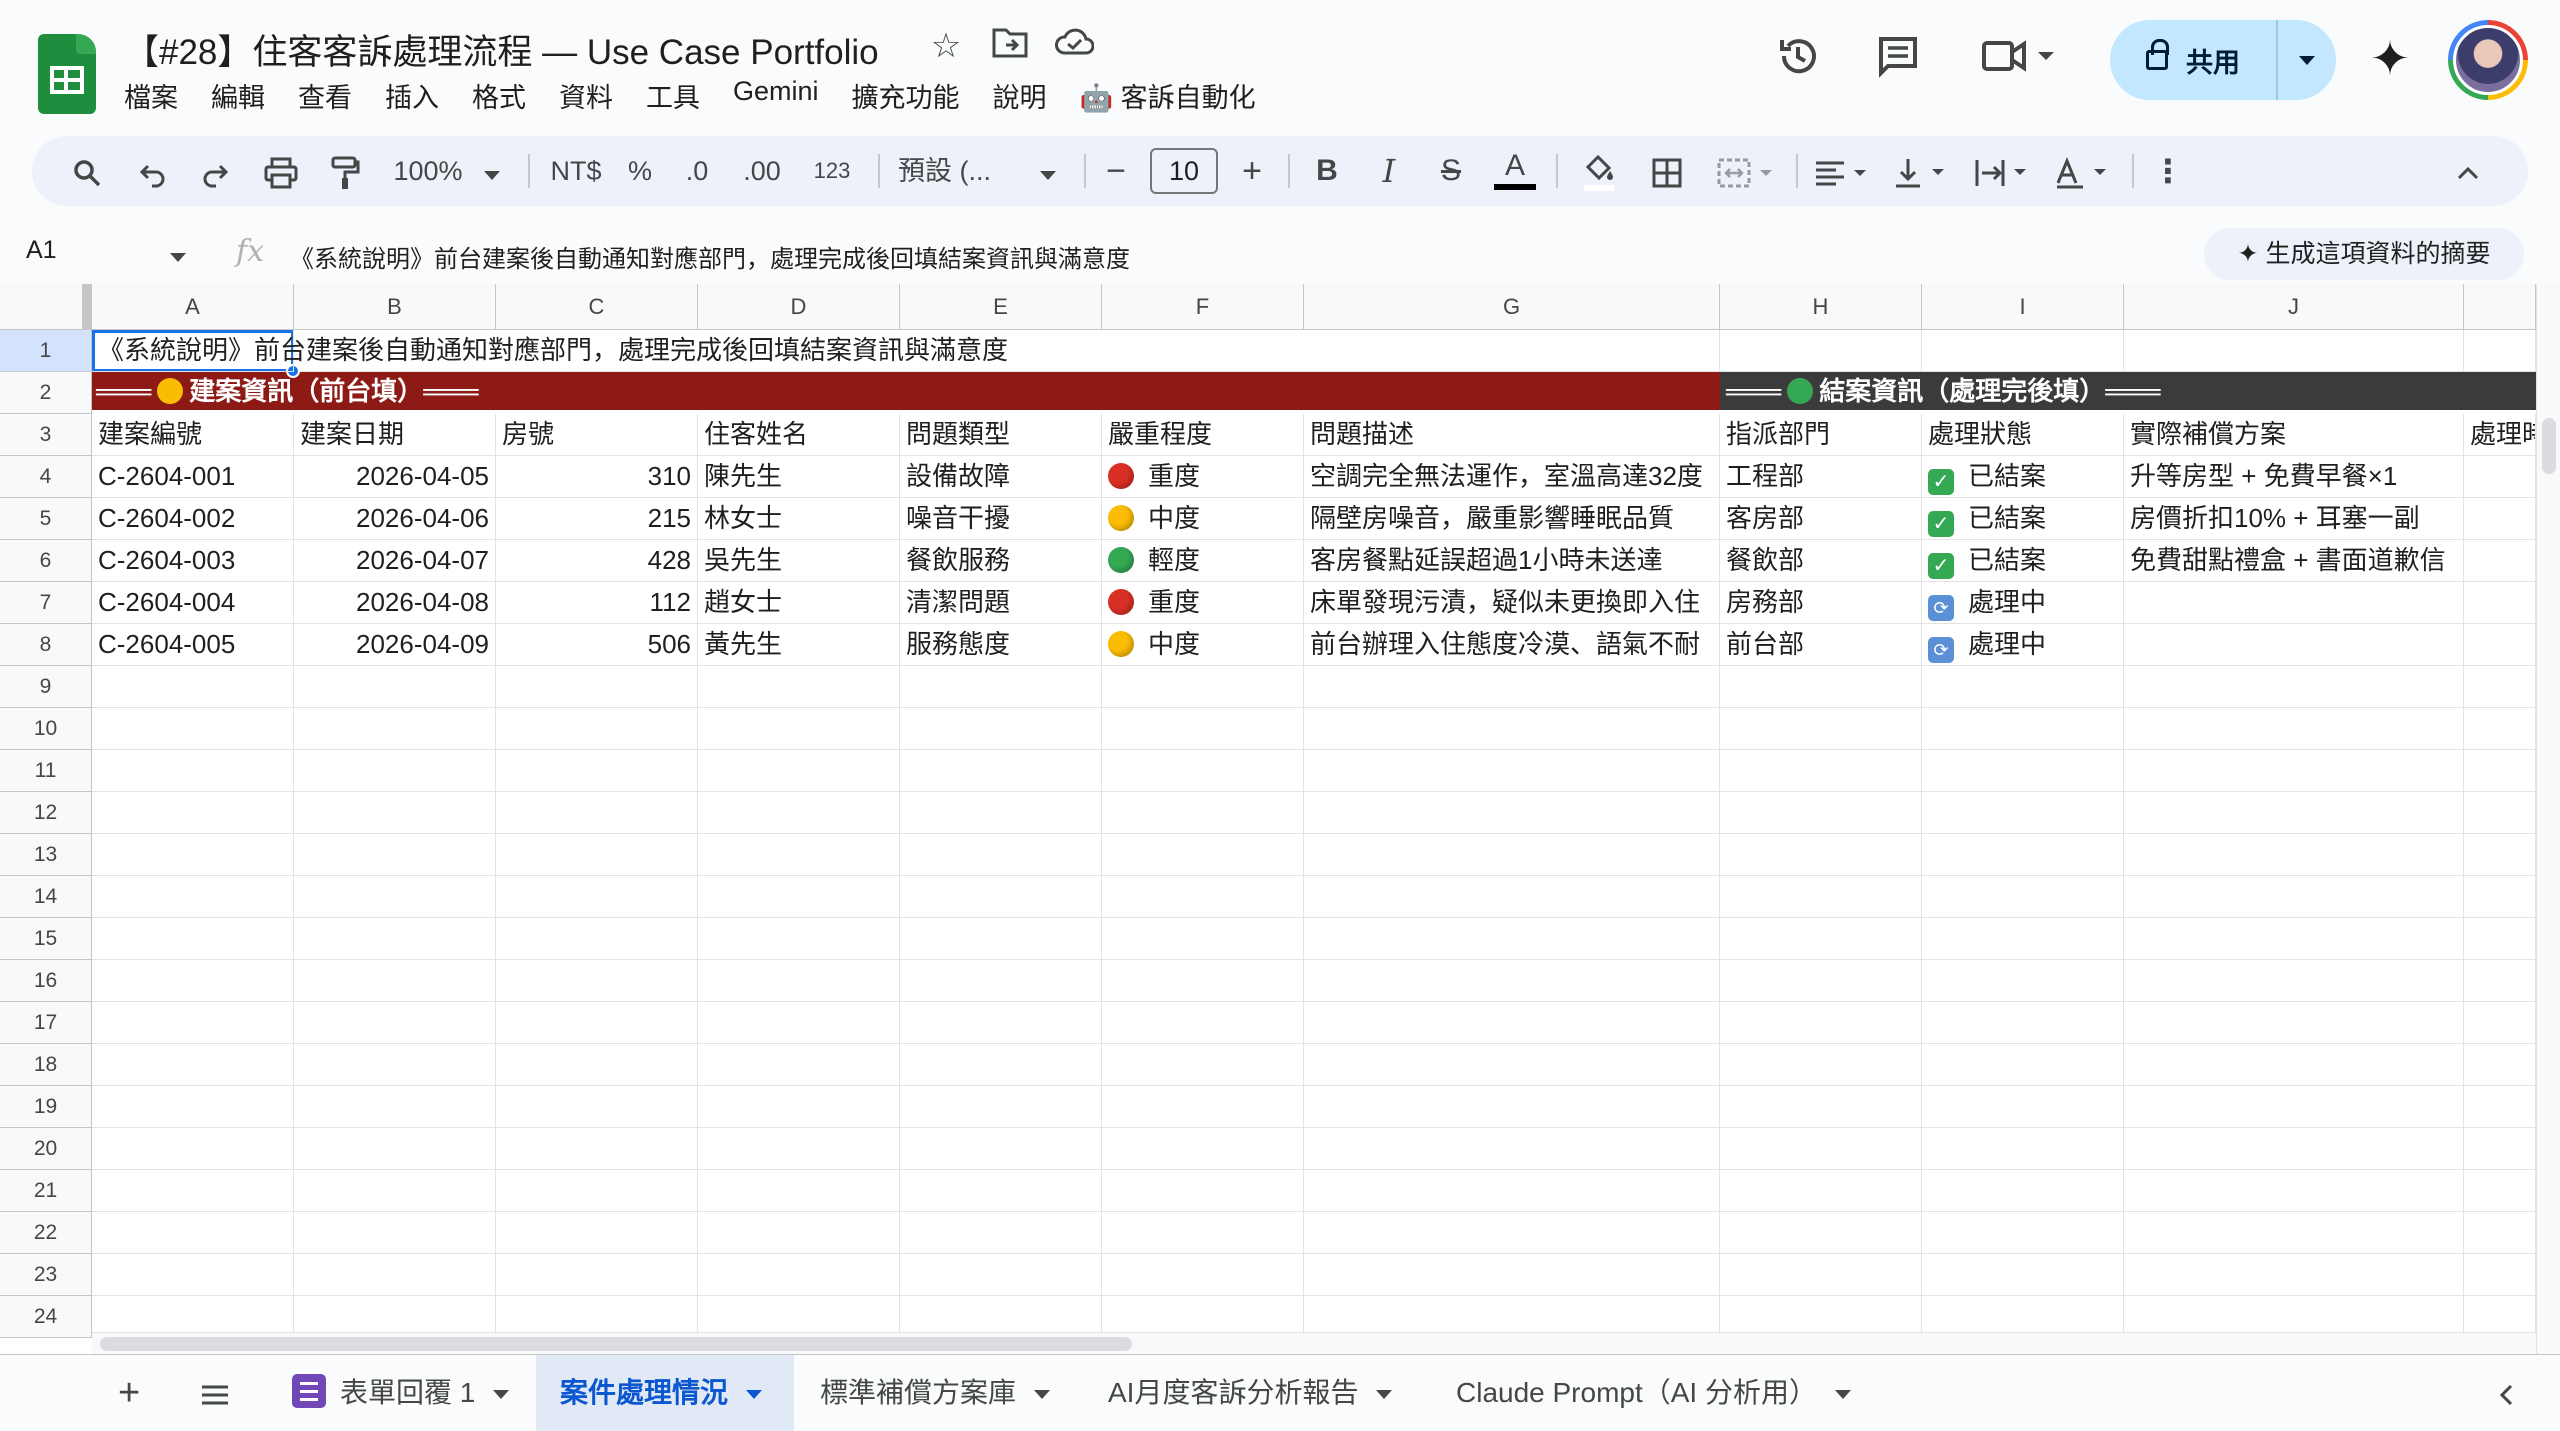 The image size is (2560, 1431). Describe the element at coordinates (2294, 307) in the screenshot. I see `column-header: J` at that location.